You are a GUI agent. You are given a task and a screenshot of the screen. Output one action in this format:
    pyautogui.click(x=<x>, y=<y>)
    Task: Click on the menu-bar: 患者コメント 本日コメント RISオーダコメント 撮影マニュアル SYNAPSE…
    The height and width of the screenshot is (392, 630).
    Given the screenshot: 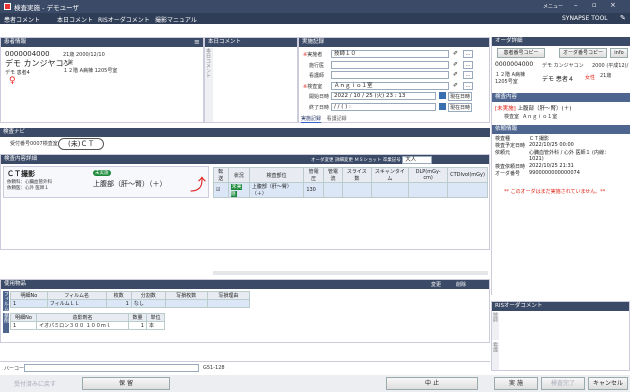 What is the action you would take?
    pyautogui.click(x=315, y=18)
    